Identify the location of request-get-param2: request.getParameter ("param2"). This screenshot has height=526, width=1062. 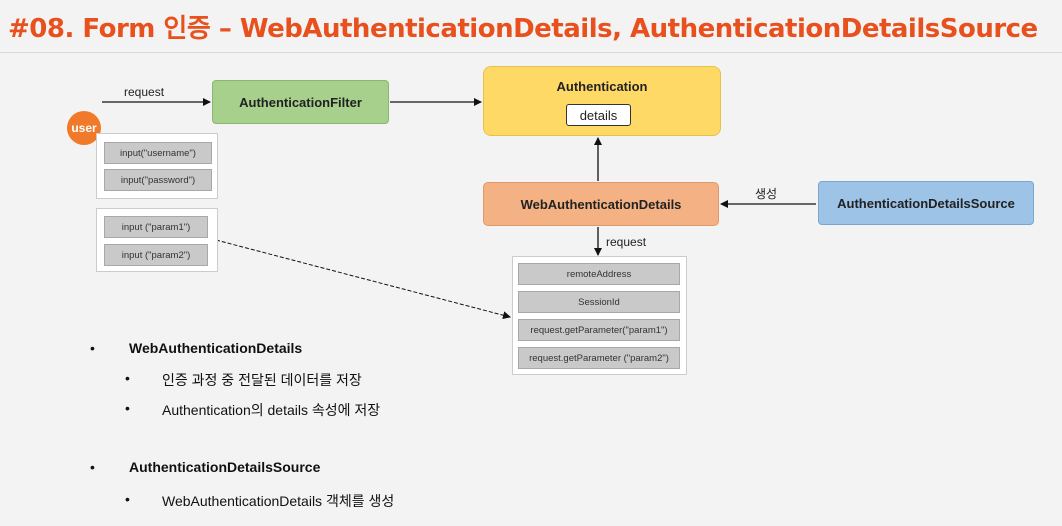
(599, 358).